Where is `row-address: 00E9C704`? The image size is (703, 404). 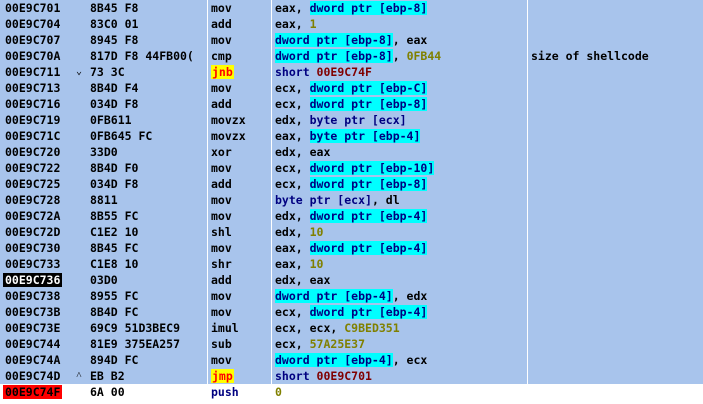
row-address: 00E9C704 is located at coordinates (35, 24).